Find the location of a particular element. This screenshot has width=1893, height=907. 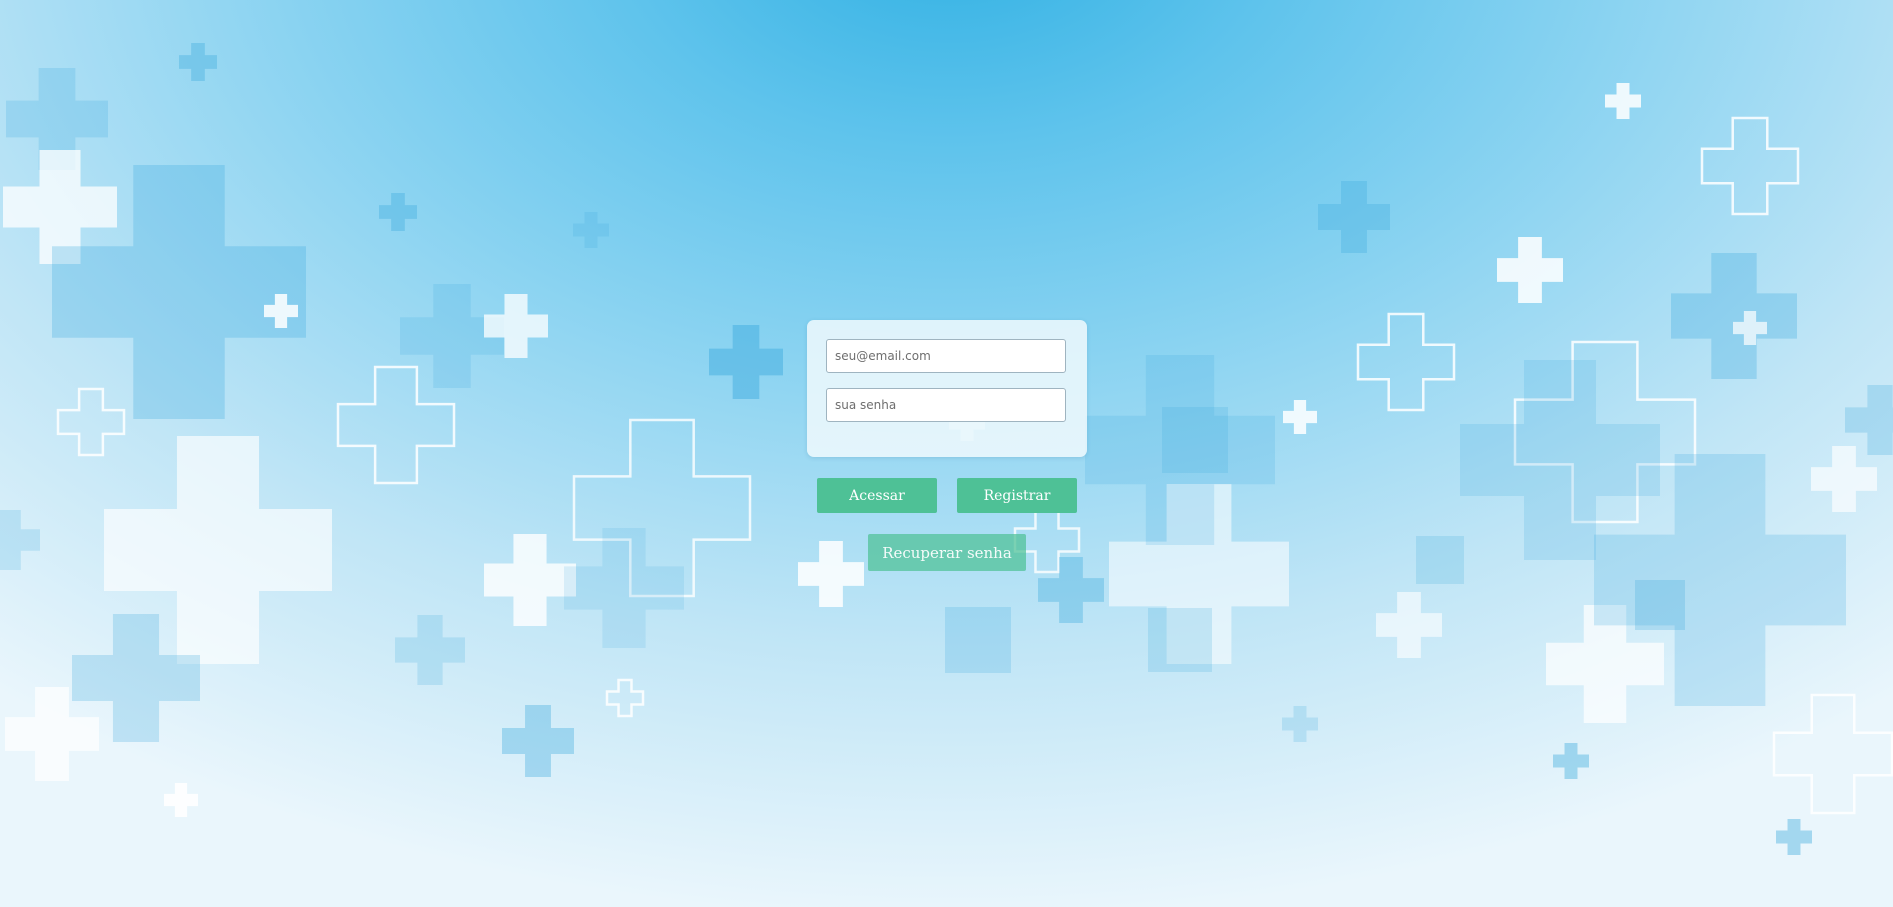

register-button: Registrar is located at coordinates (1017, 495).